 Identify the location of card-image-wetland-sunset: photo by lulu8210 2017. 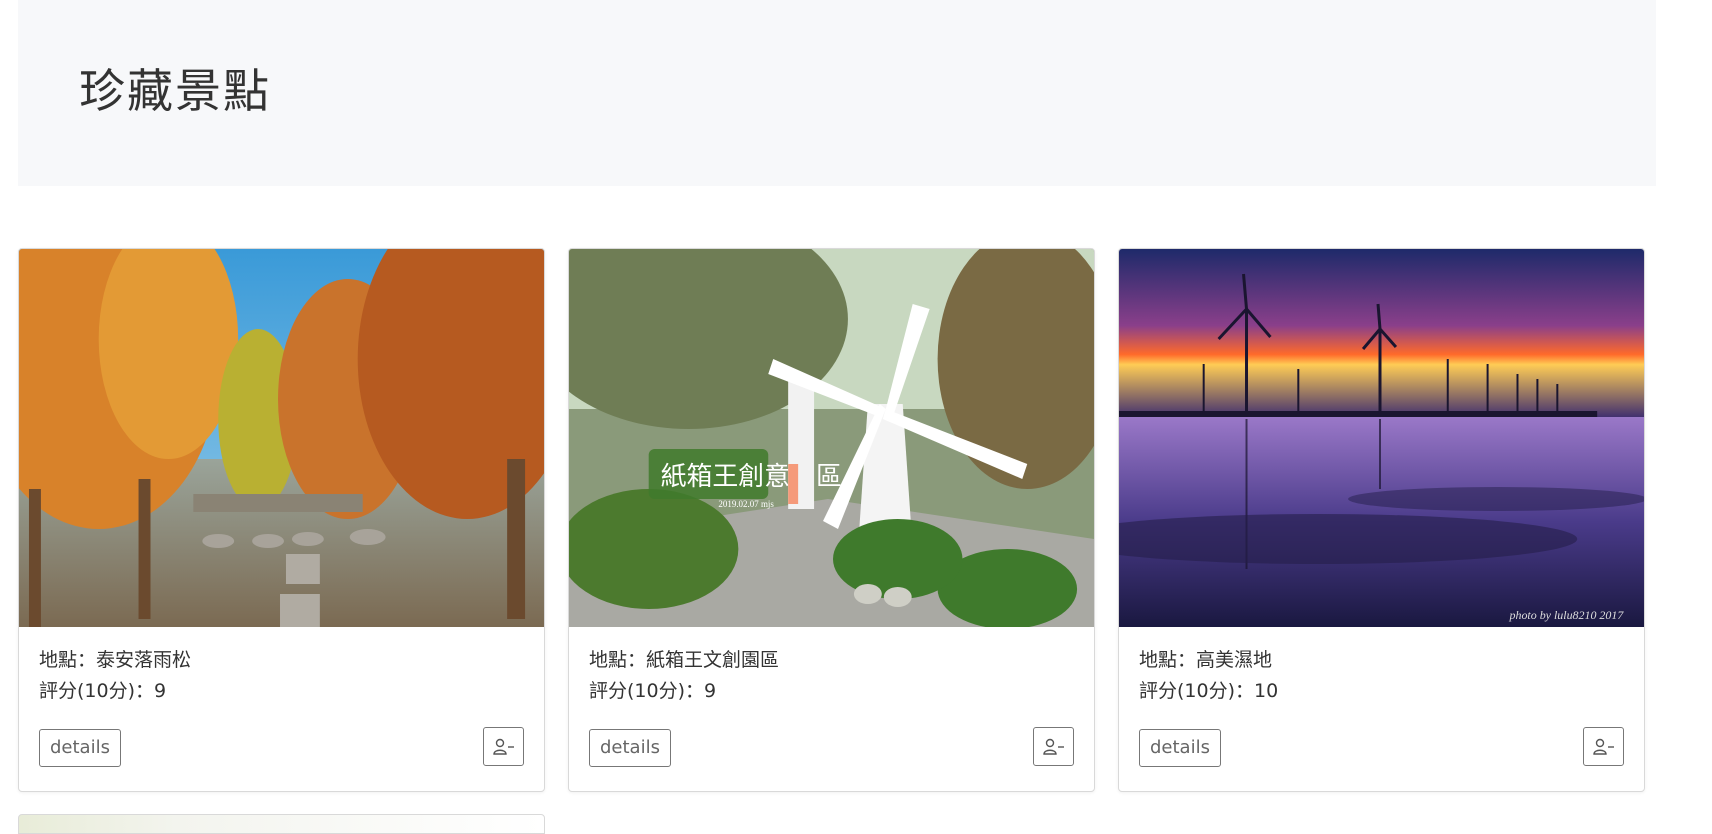
(1381, 438).